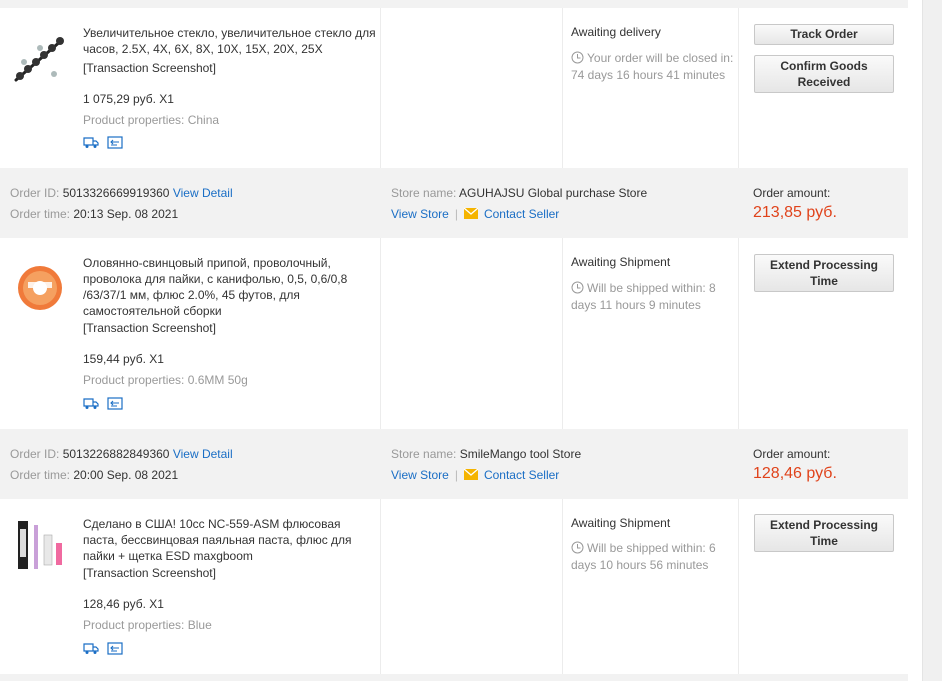  What do you see at coordinates (147, 625) in the screenshot?
I see `product-properties: Product properties: Blue` at bounding box center [147, 625].